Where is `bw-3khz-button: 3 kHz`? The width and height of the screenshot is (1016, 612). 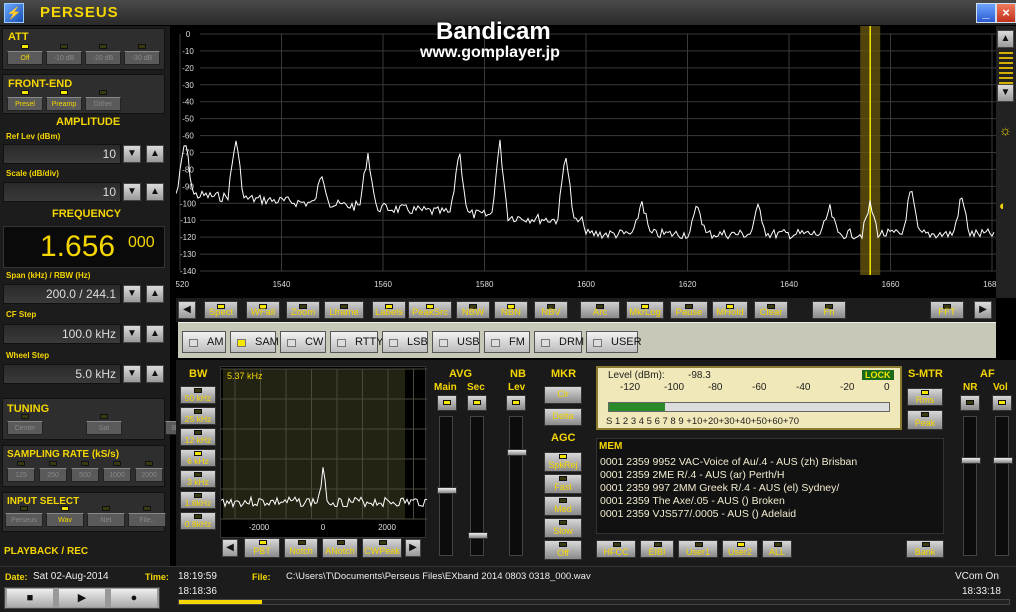 bw-3khz-button: 3 kHz is located at coordinates (198, 479).